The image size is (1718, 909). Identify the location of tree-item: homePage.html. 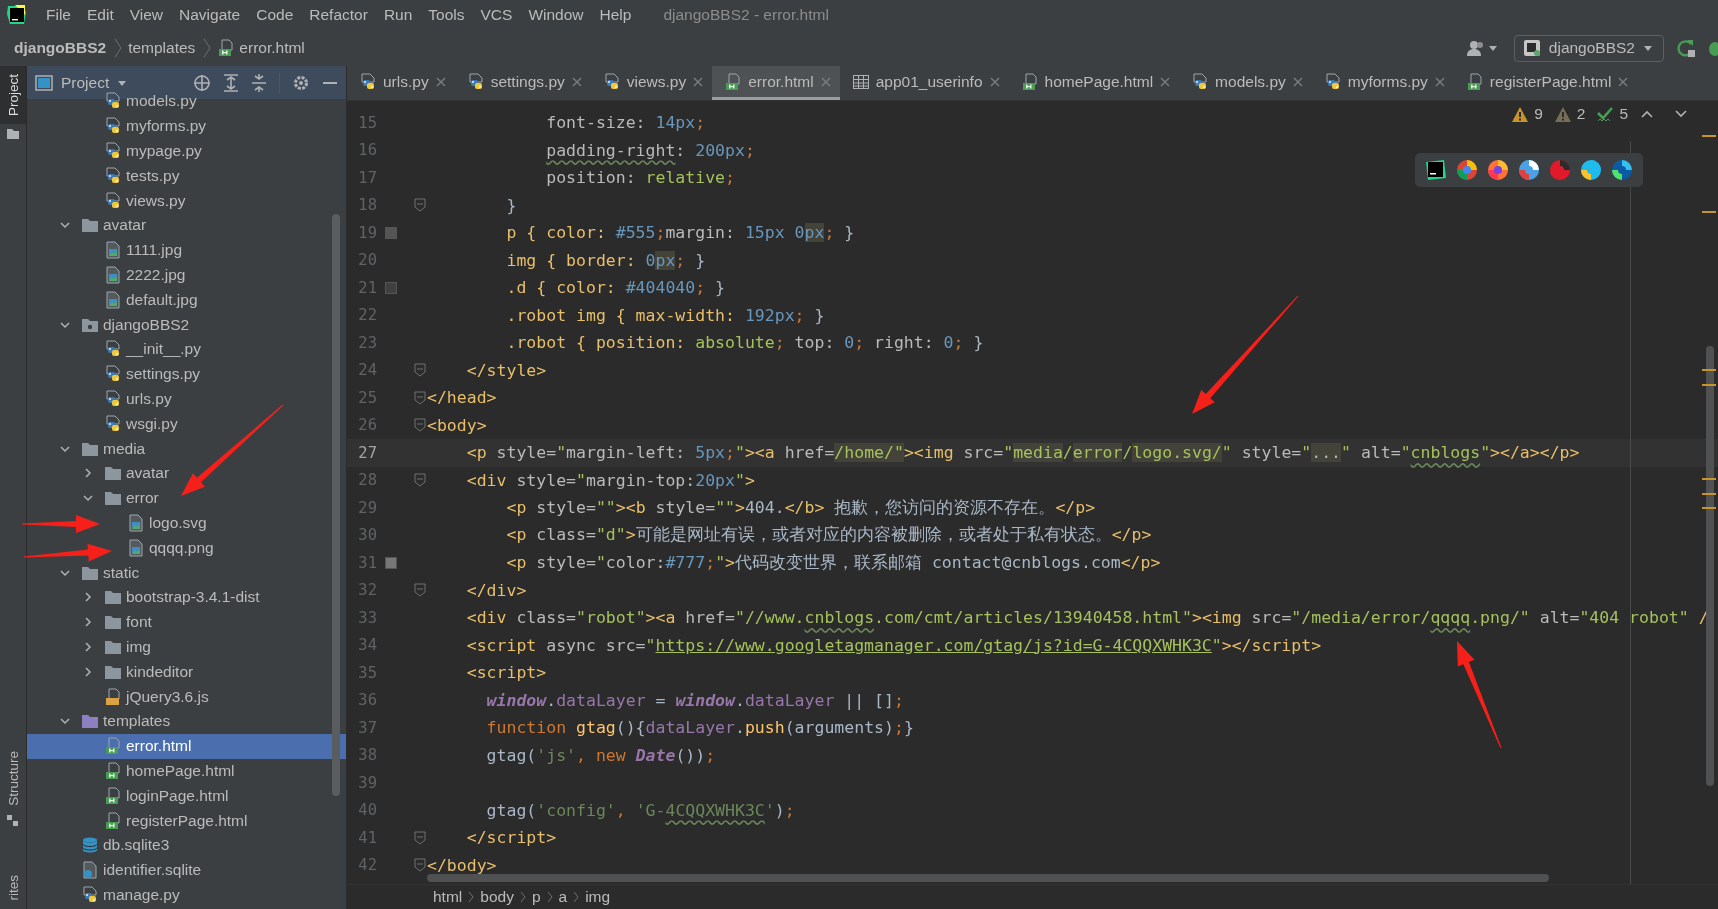
(186, 771).